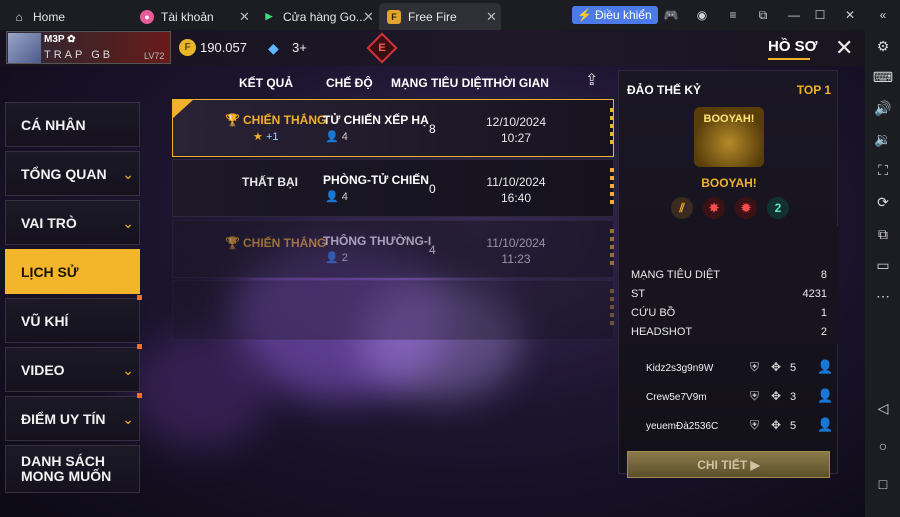 The width and height of the screenshot is (900, 517). What do you see at coordinates (393, 310) in the screenshot?
I see `empty-row` at bounding box center [393, 310].